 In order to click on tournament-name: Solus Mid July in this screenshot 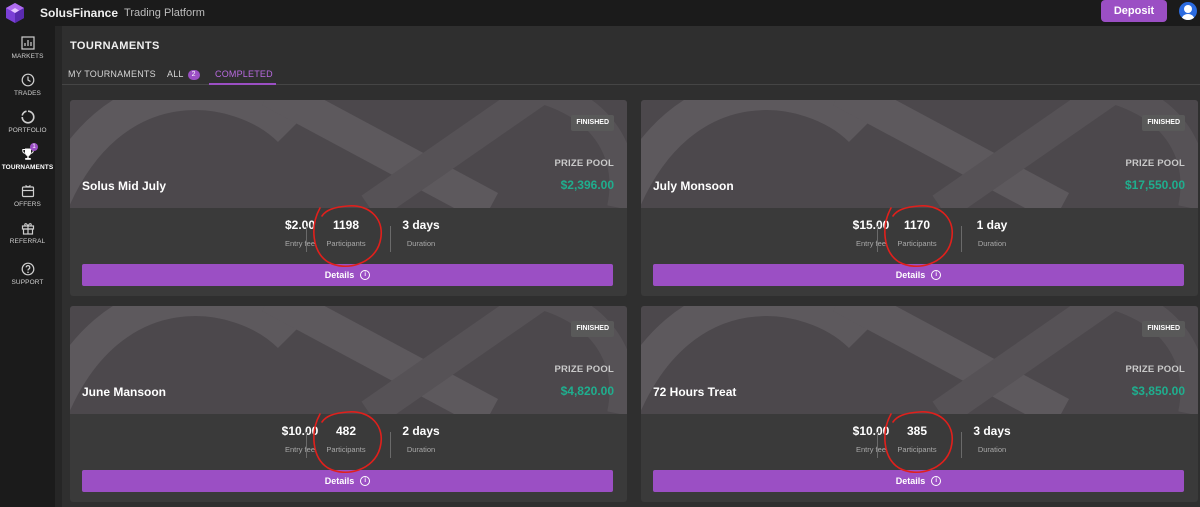, I will do `click(124, 186)`.